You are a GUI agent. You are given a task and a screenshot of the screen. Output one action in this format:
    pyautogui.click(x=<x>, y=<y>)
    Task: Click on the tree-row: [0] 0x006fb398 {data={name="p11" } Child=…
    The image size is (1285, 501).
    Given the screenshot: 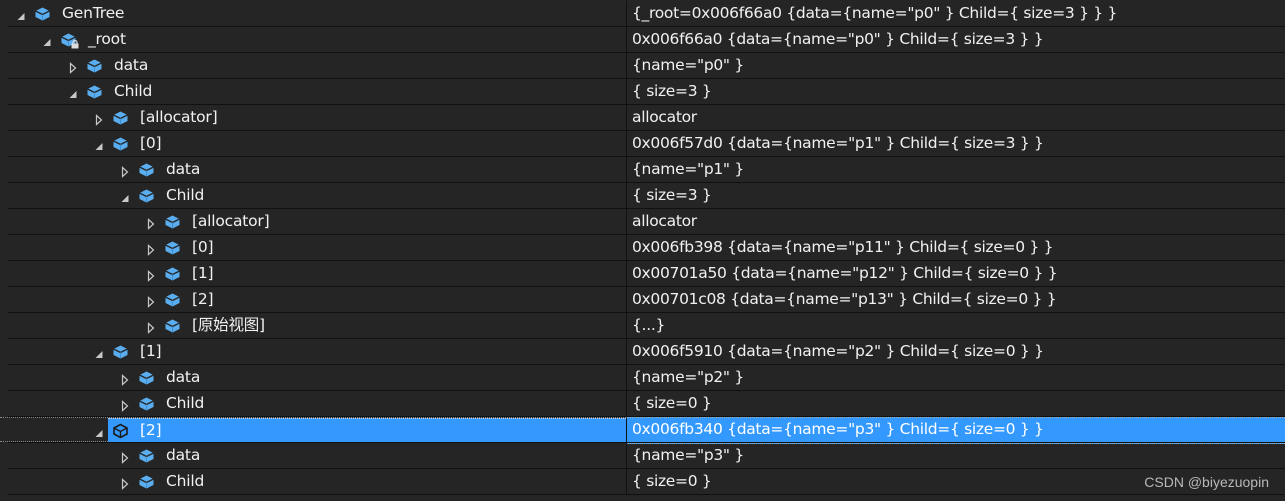 What is the action you would take?
    pyautogui.click(x=642, y=248)
    